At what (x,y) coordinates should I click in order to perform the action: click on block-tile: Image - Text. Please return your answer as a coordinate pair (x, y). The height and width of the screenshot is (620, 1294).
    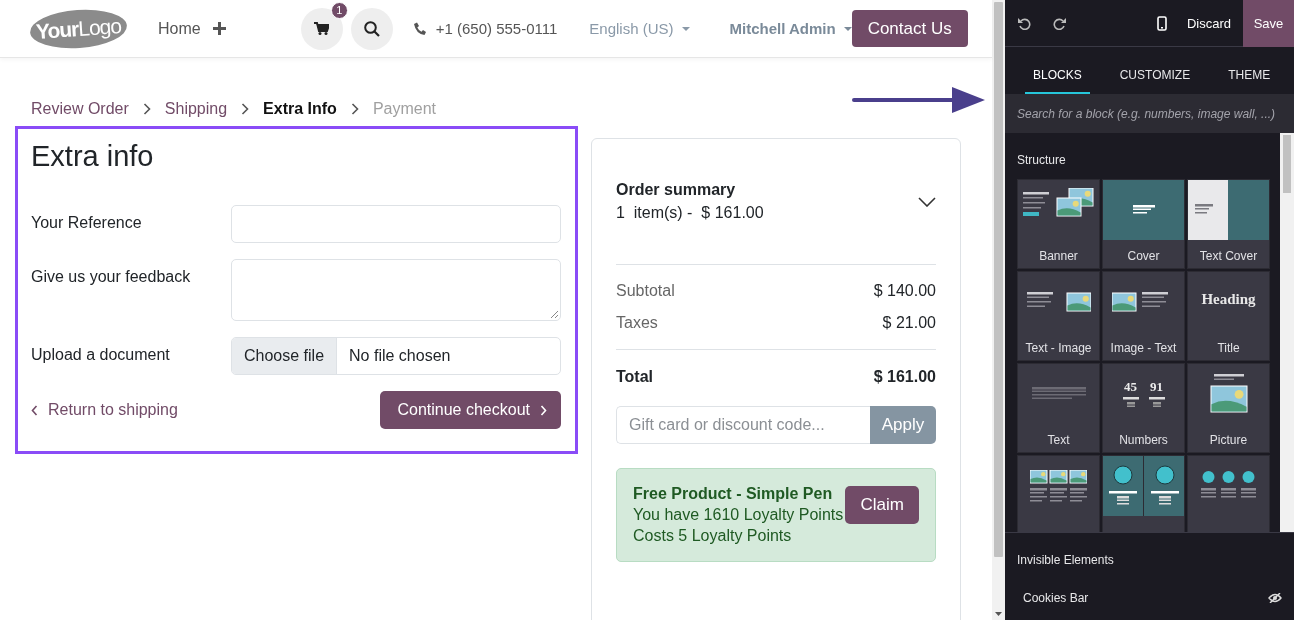
    Looking at the image, I should click on (1143, 316).